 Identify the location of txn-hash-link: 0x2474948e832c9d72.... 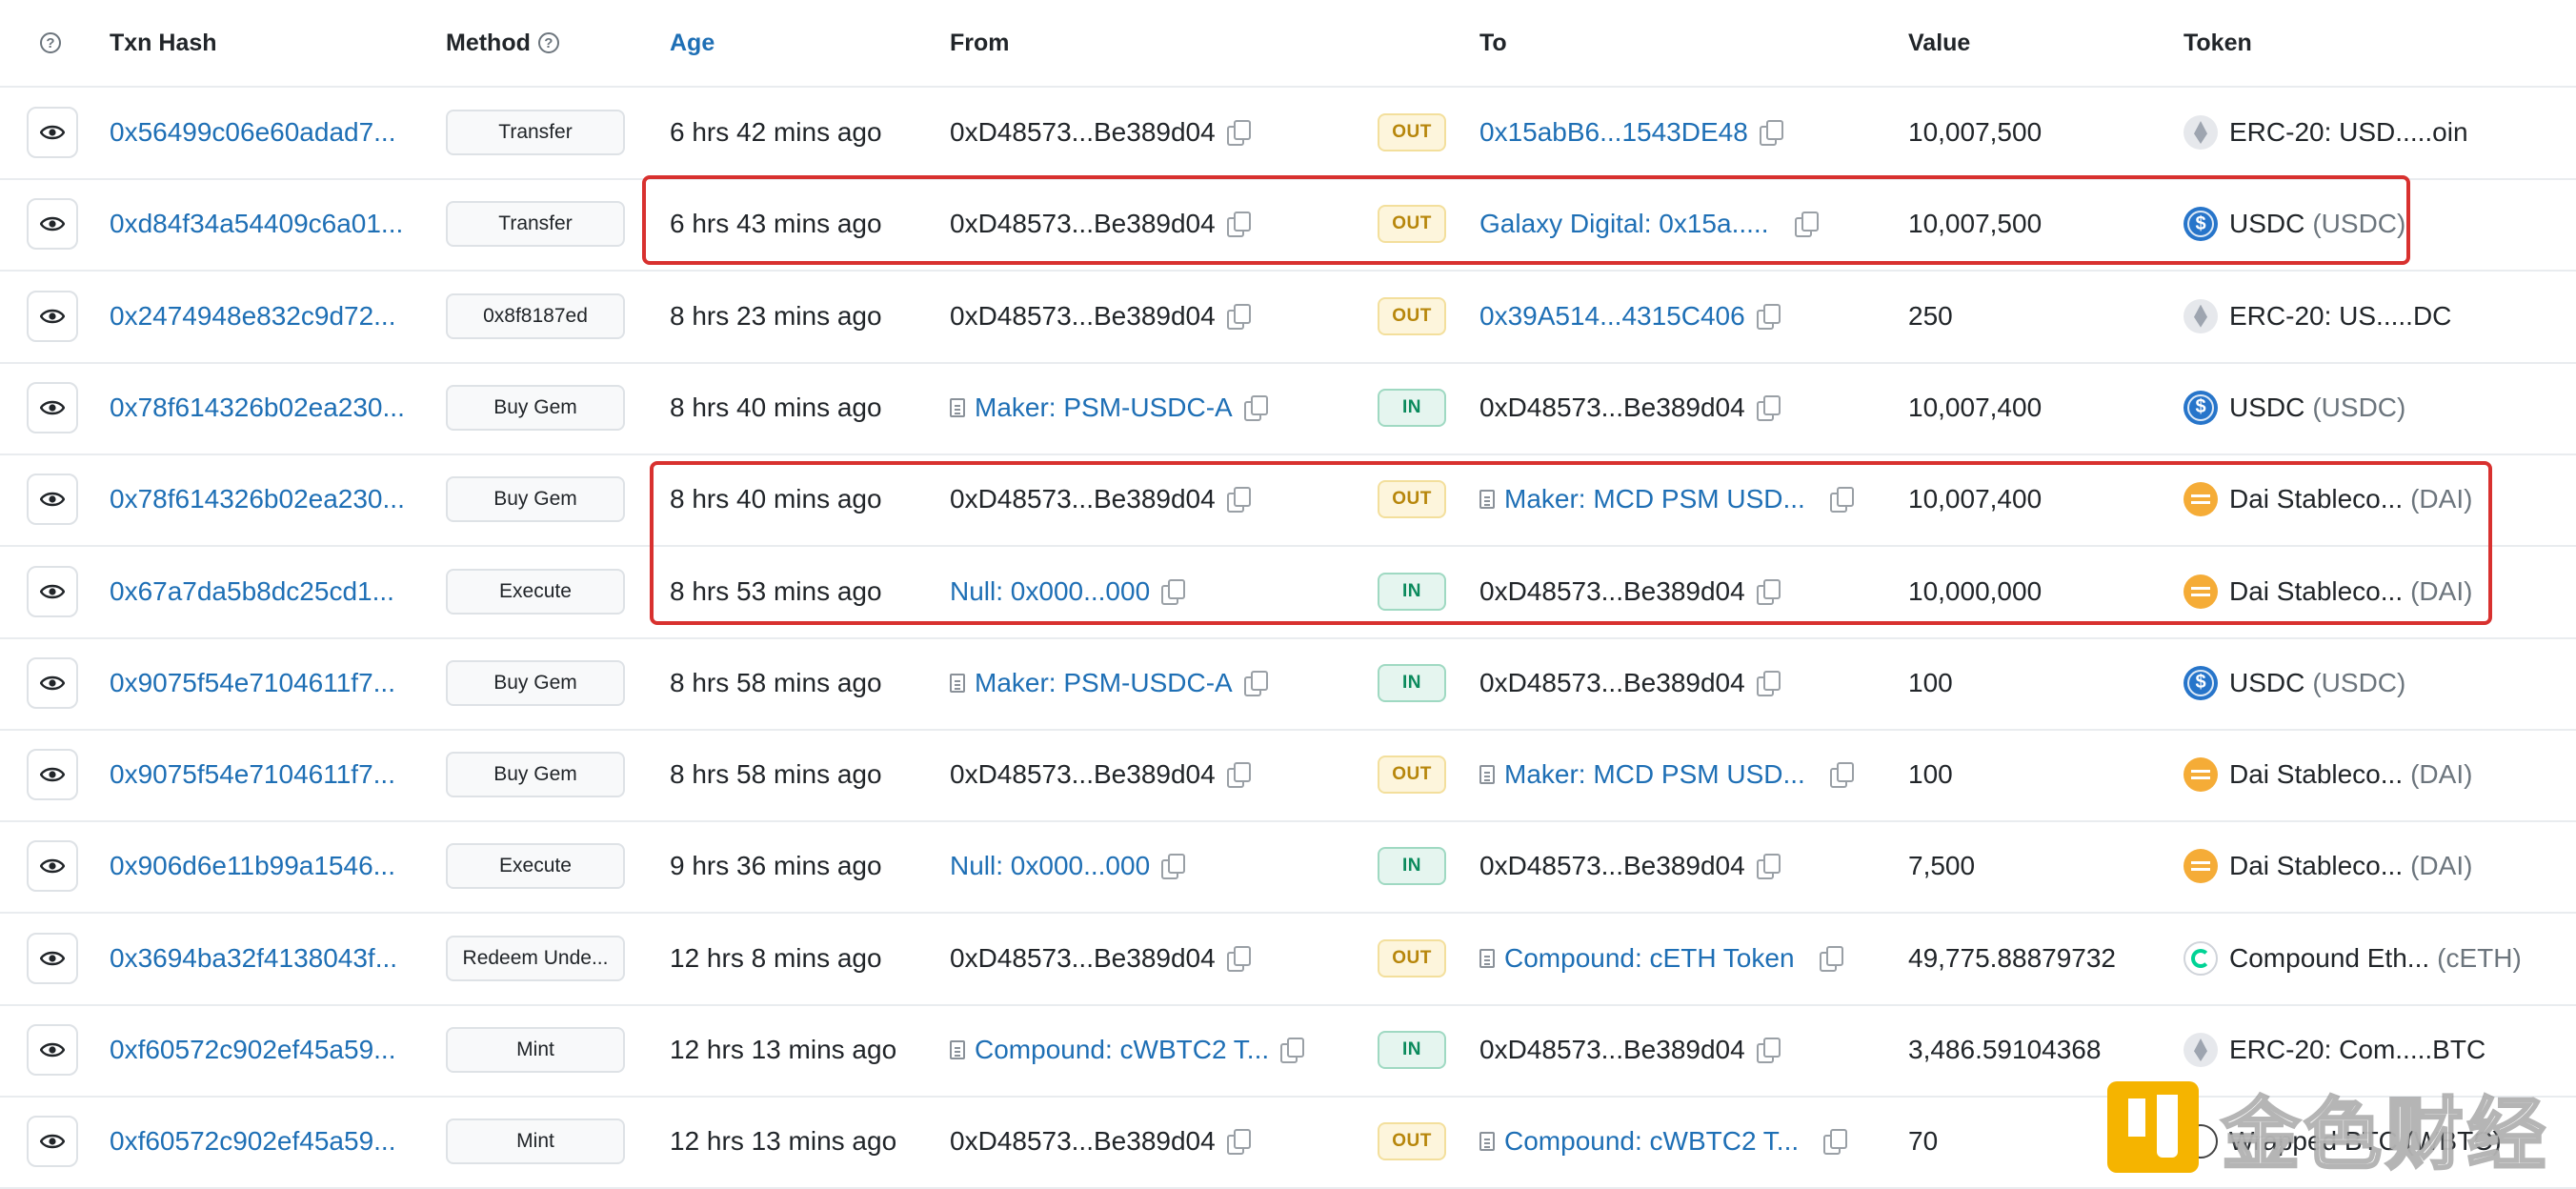
(253, 316).